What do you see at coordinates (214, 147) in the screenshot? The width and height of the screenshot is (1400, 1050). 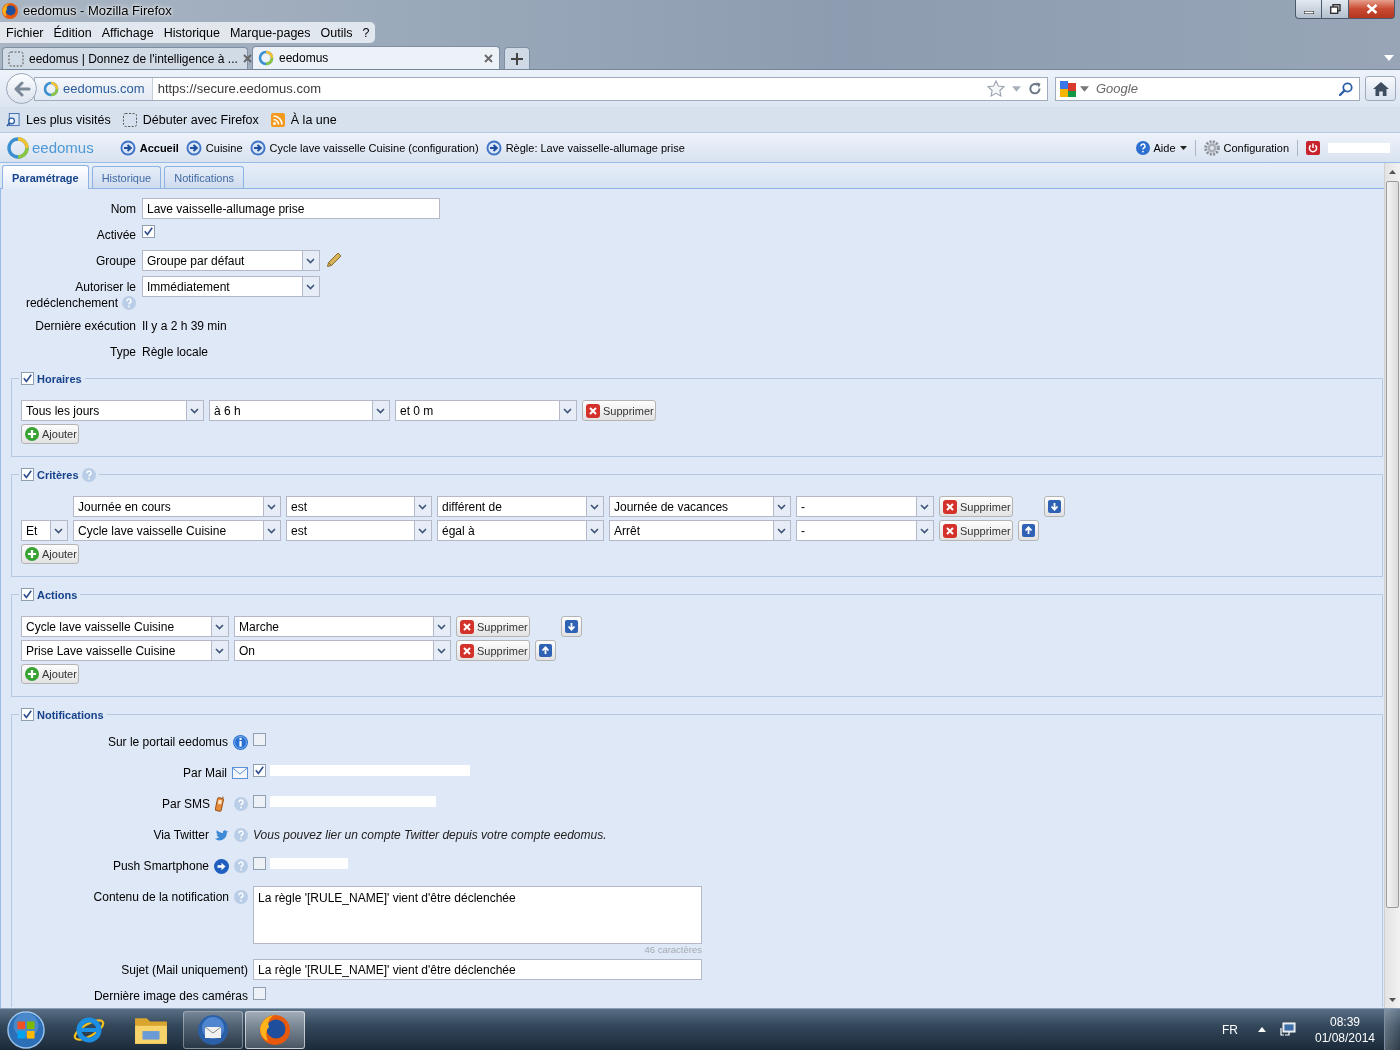 I see `breadcrumb-link: Cuisine` at bounding box center [214, 147].